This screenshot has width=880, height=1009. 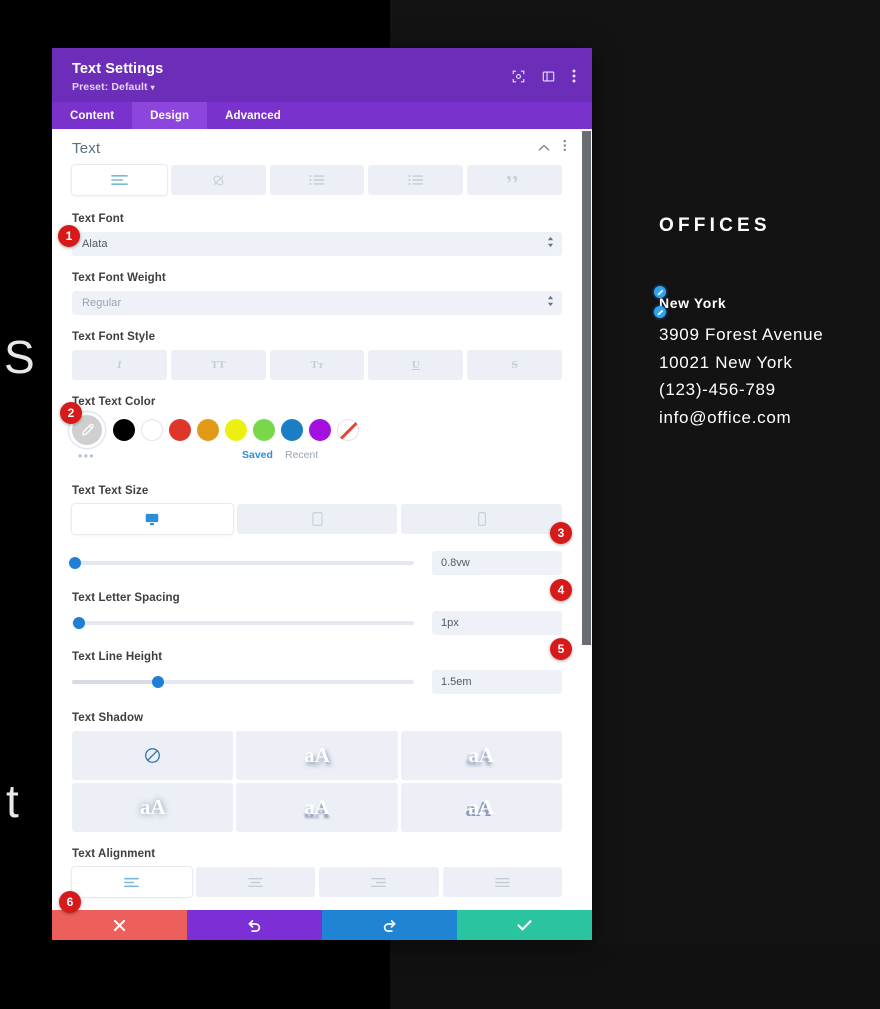 I want to click on redo-button, so click(x=389, y=925).